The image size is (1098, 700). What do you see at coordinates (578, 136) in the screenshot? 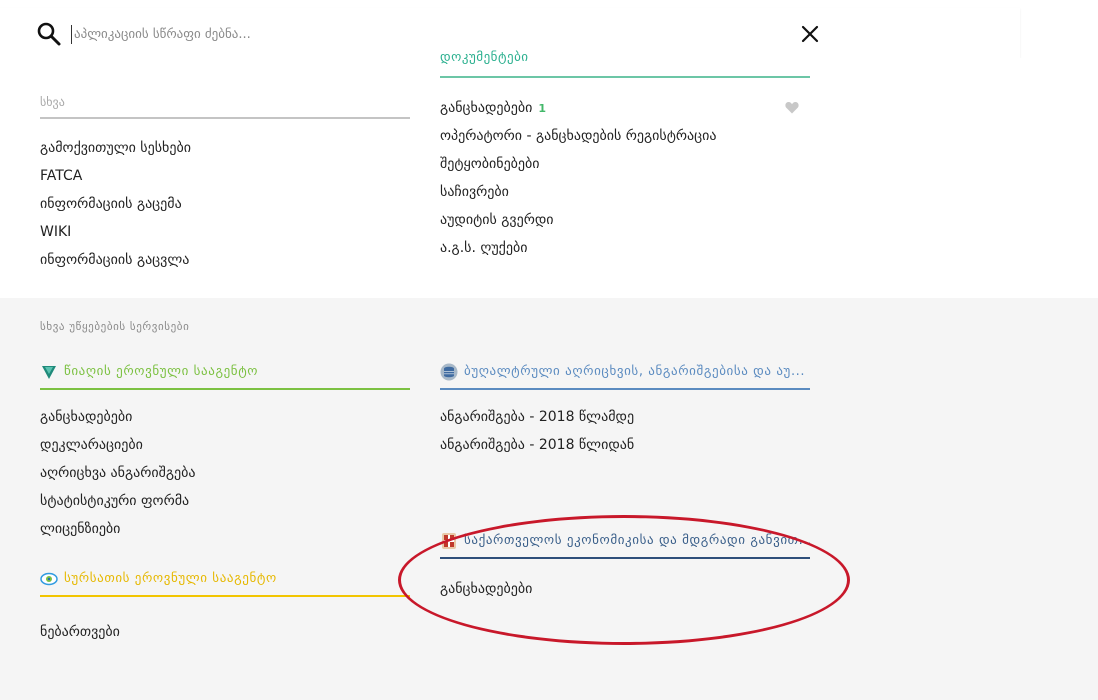
I see `list-item: ოპერატორი - განცხადების რეგისტრაცია` at bounding box center [578, 136].